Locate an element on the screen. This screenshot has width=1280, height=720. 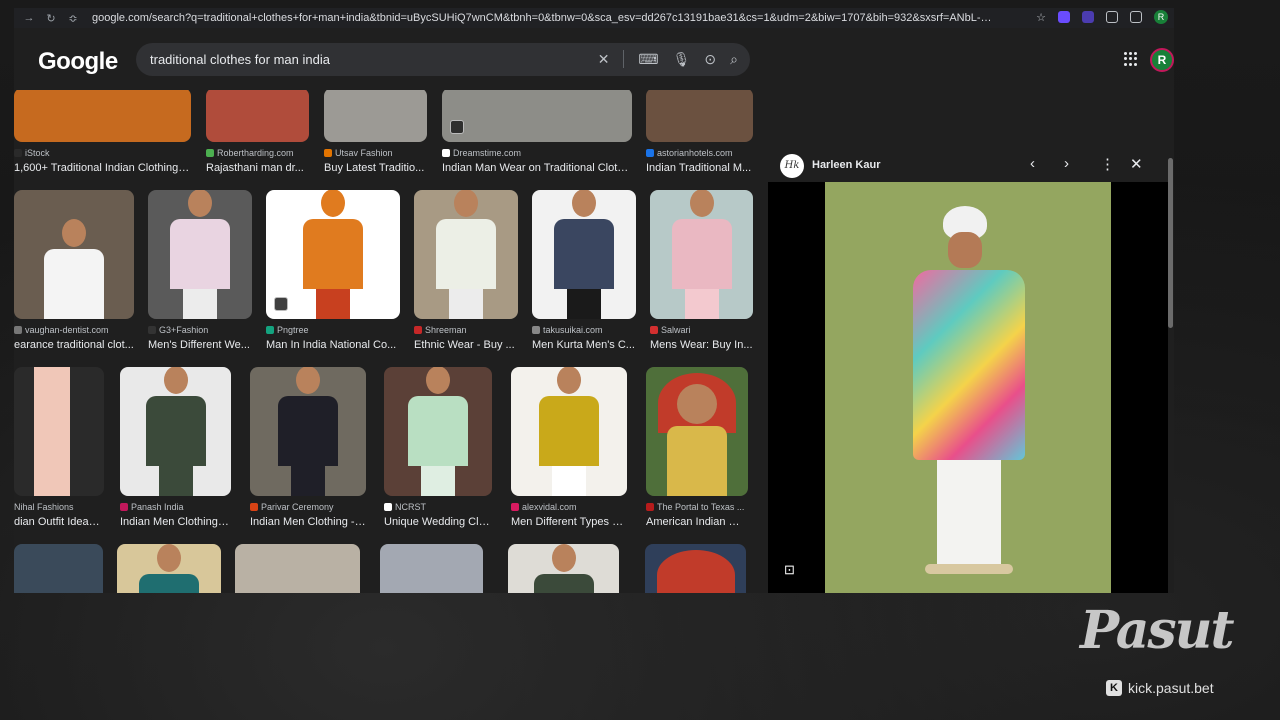
lens-icon: ⊙ is located at coordinates (710, 59).